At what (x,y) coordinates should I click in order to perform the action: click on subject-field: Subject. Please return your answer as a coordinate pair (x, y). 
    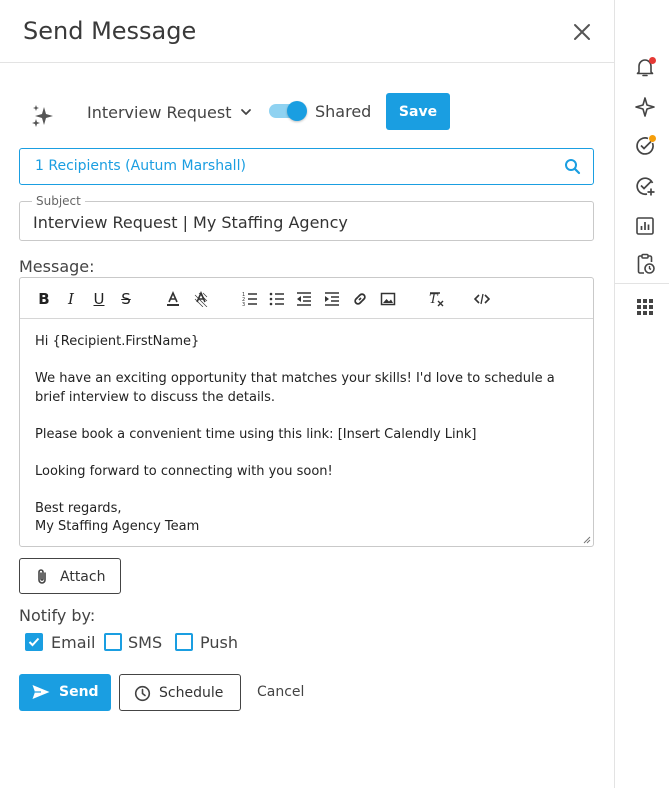
    Looking at the image, I should click on (306, 217).